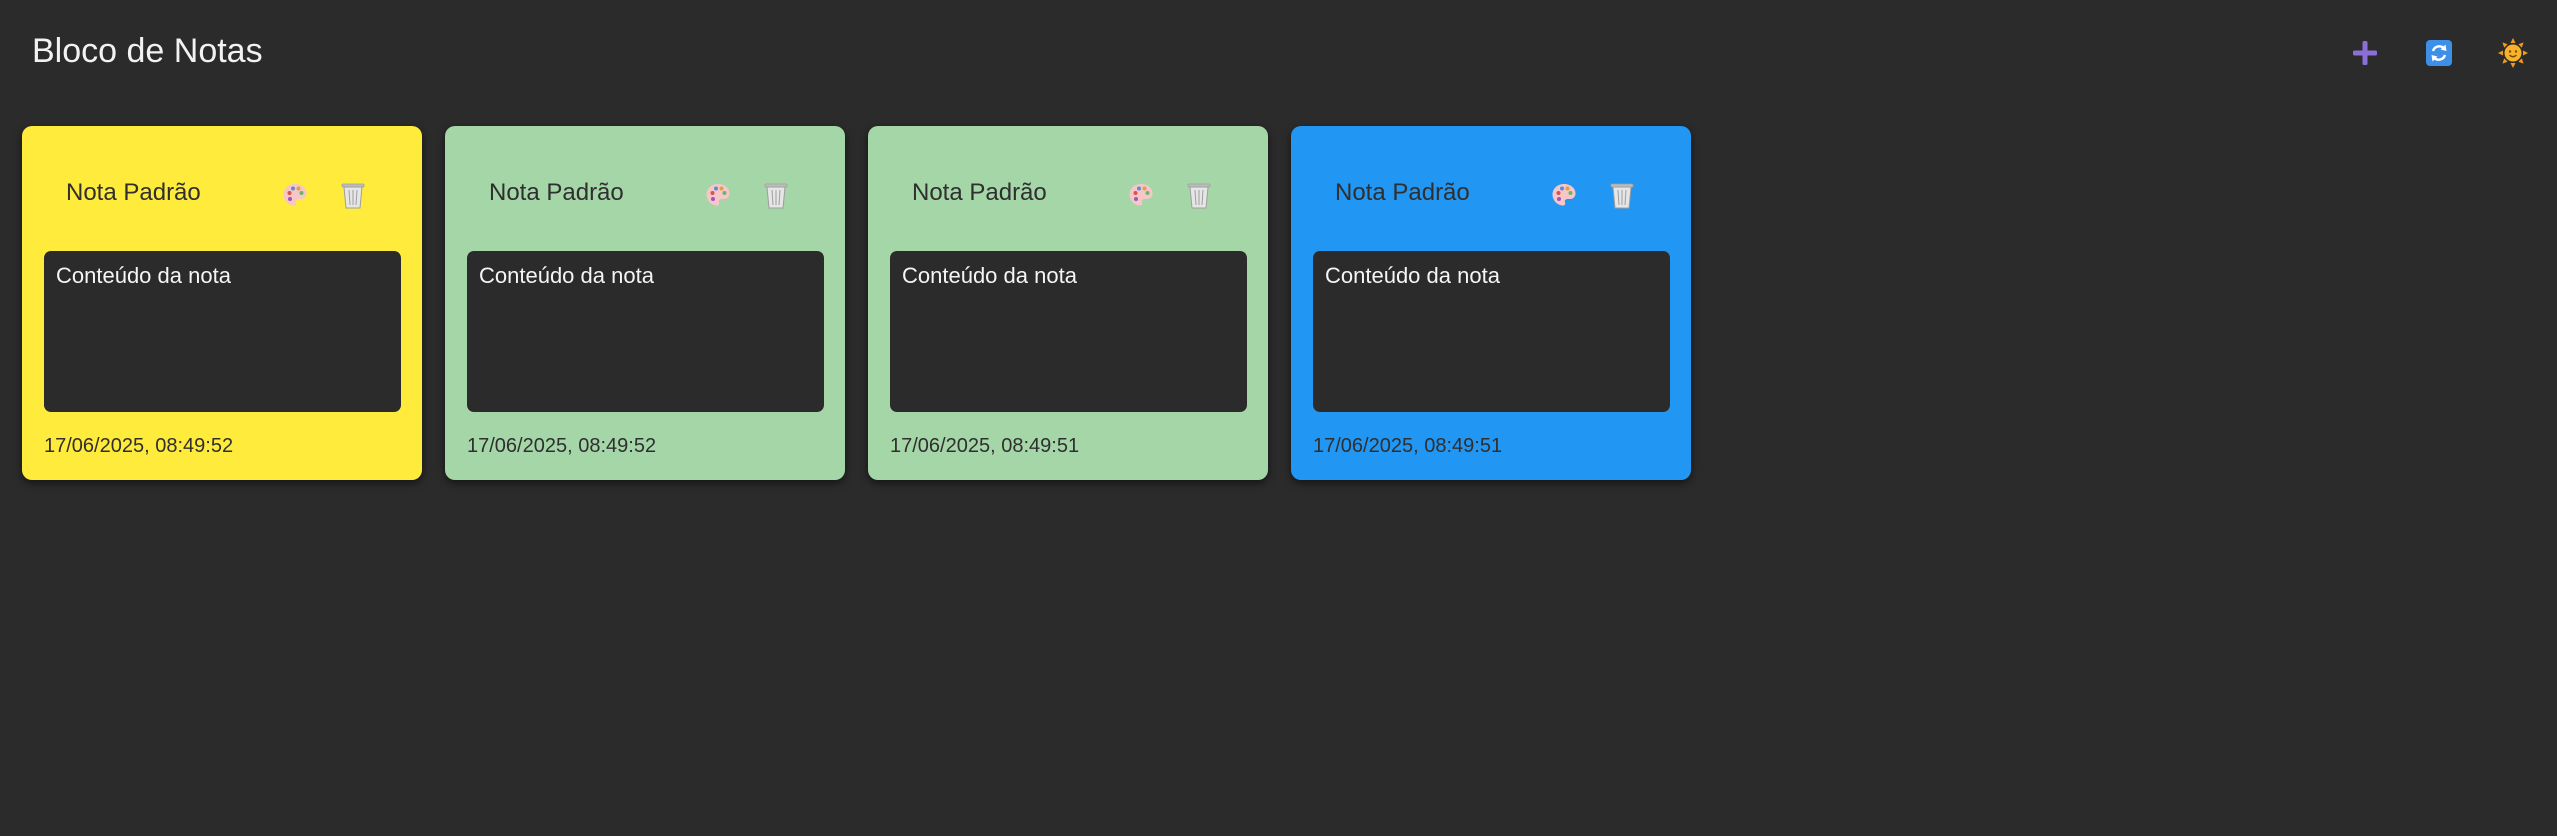 The height and width of the screenshot is (836, 2557). I want to click on refresh-button, so click(2439, 53).